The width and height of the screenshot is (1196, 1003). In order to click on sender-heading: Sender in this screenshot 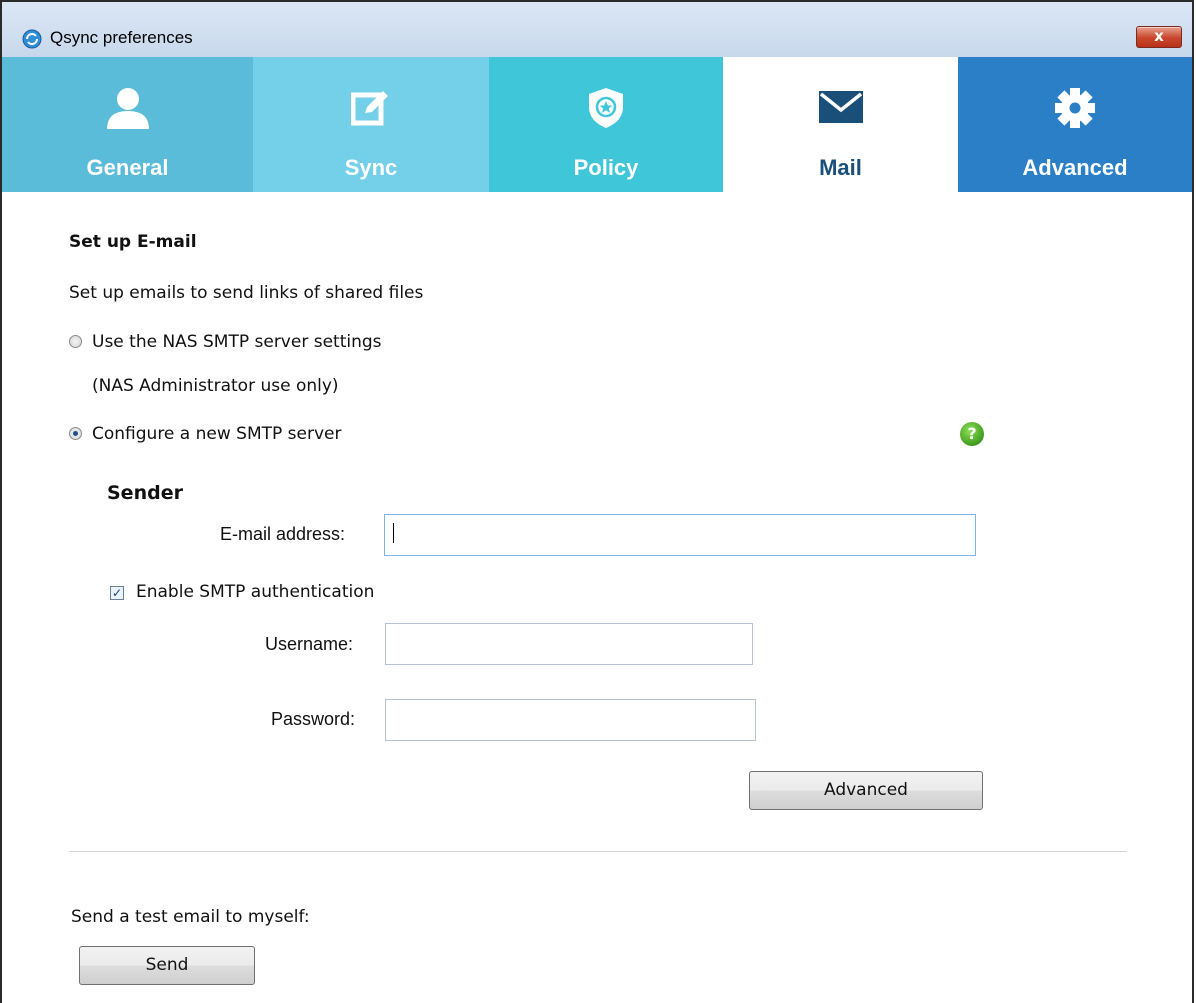, I will do `click(145, 493)`.